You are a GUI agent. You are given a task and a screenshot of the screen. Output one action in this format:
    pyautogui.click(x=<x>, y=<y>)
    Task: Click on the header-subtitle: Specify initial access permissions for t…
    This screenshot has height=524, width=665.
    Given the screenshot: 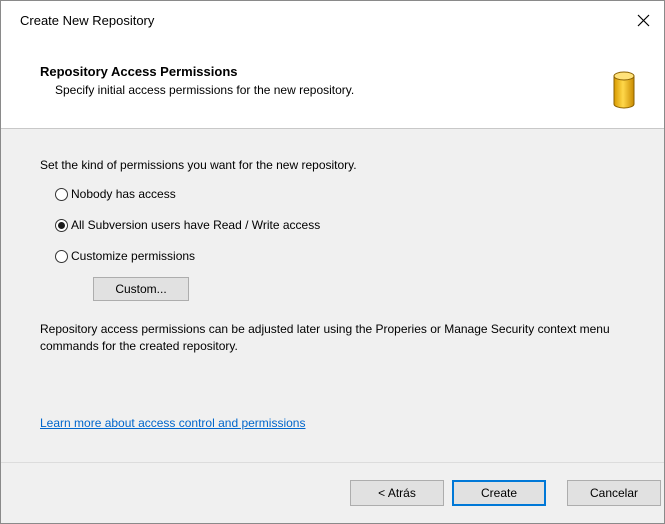 What is the action you would take?
    pyautogui.click(x=205, y=90)
    